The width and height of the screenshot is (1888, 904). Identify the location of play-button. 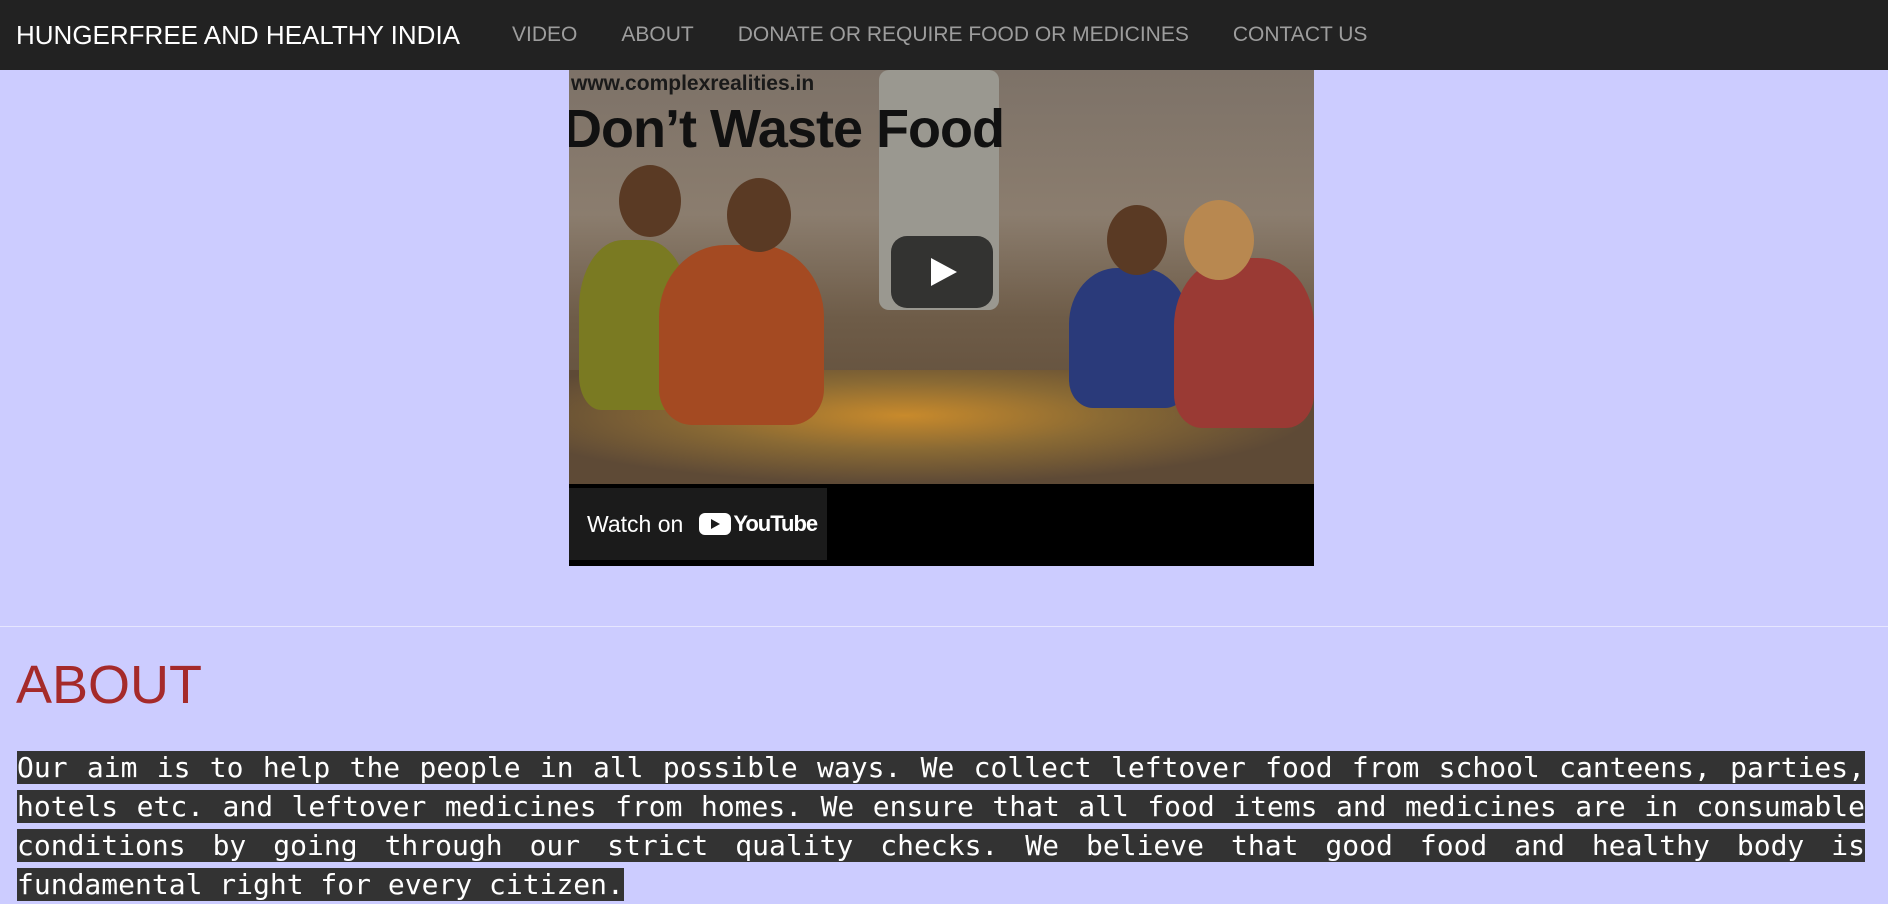
(942, 272).